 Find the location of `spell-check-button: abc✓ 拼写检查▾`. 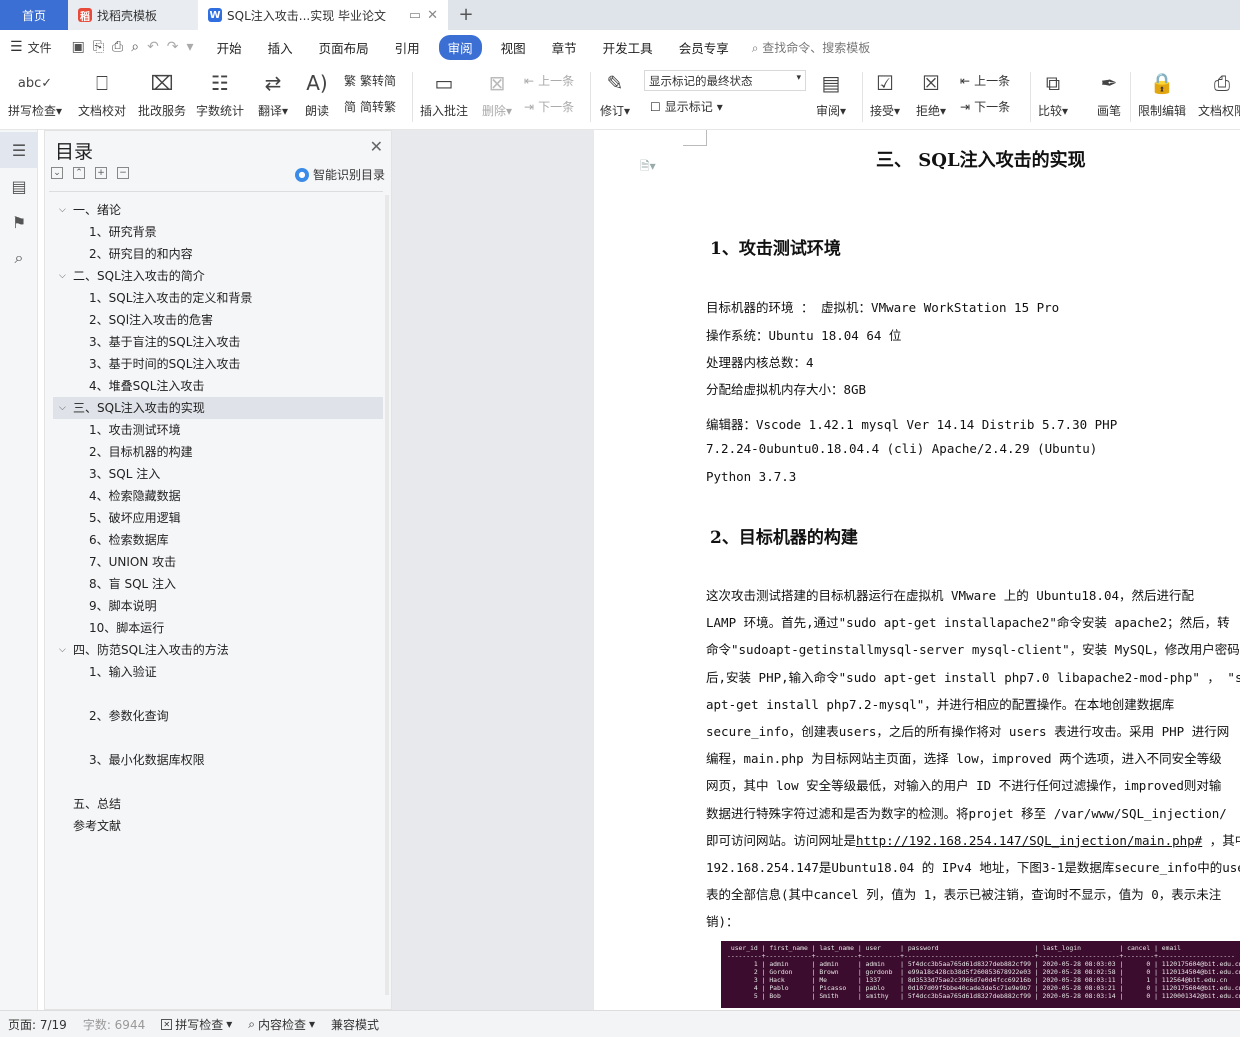

spell-check-button: abc✓ 拼写检查▾ is located at coordinates (35, 93).